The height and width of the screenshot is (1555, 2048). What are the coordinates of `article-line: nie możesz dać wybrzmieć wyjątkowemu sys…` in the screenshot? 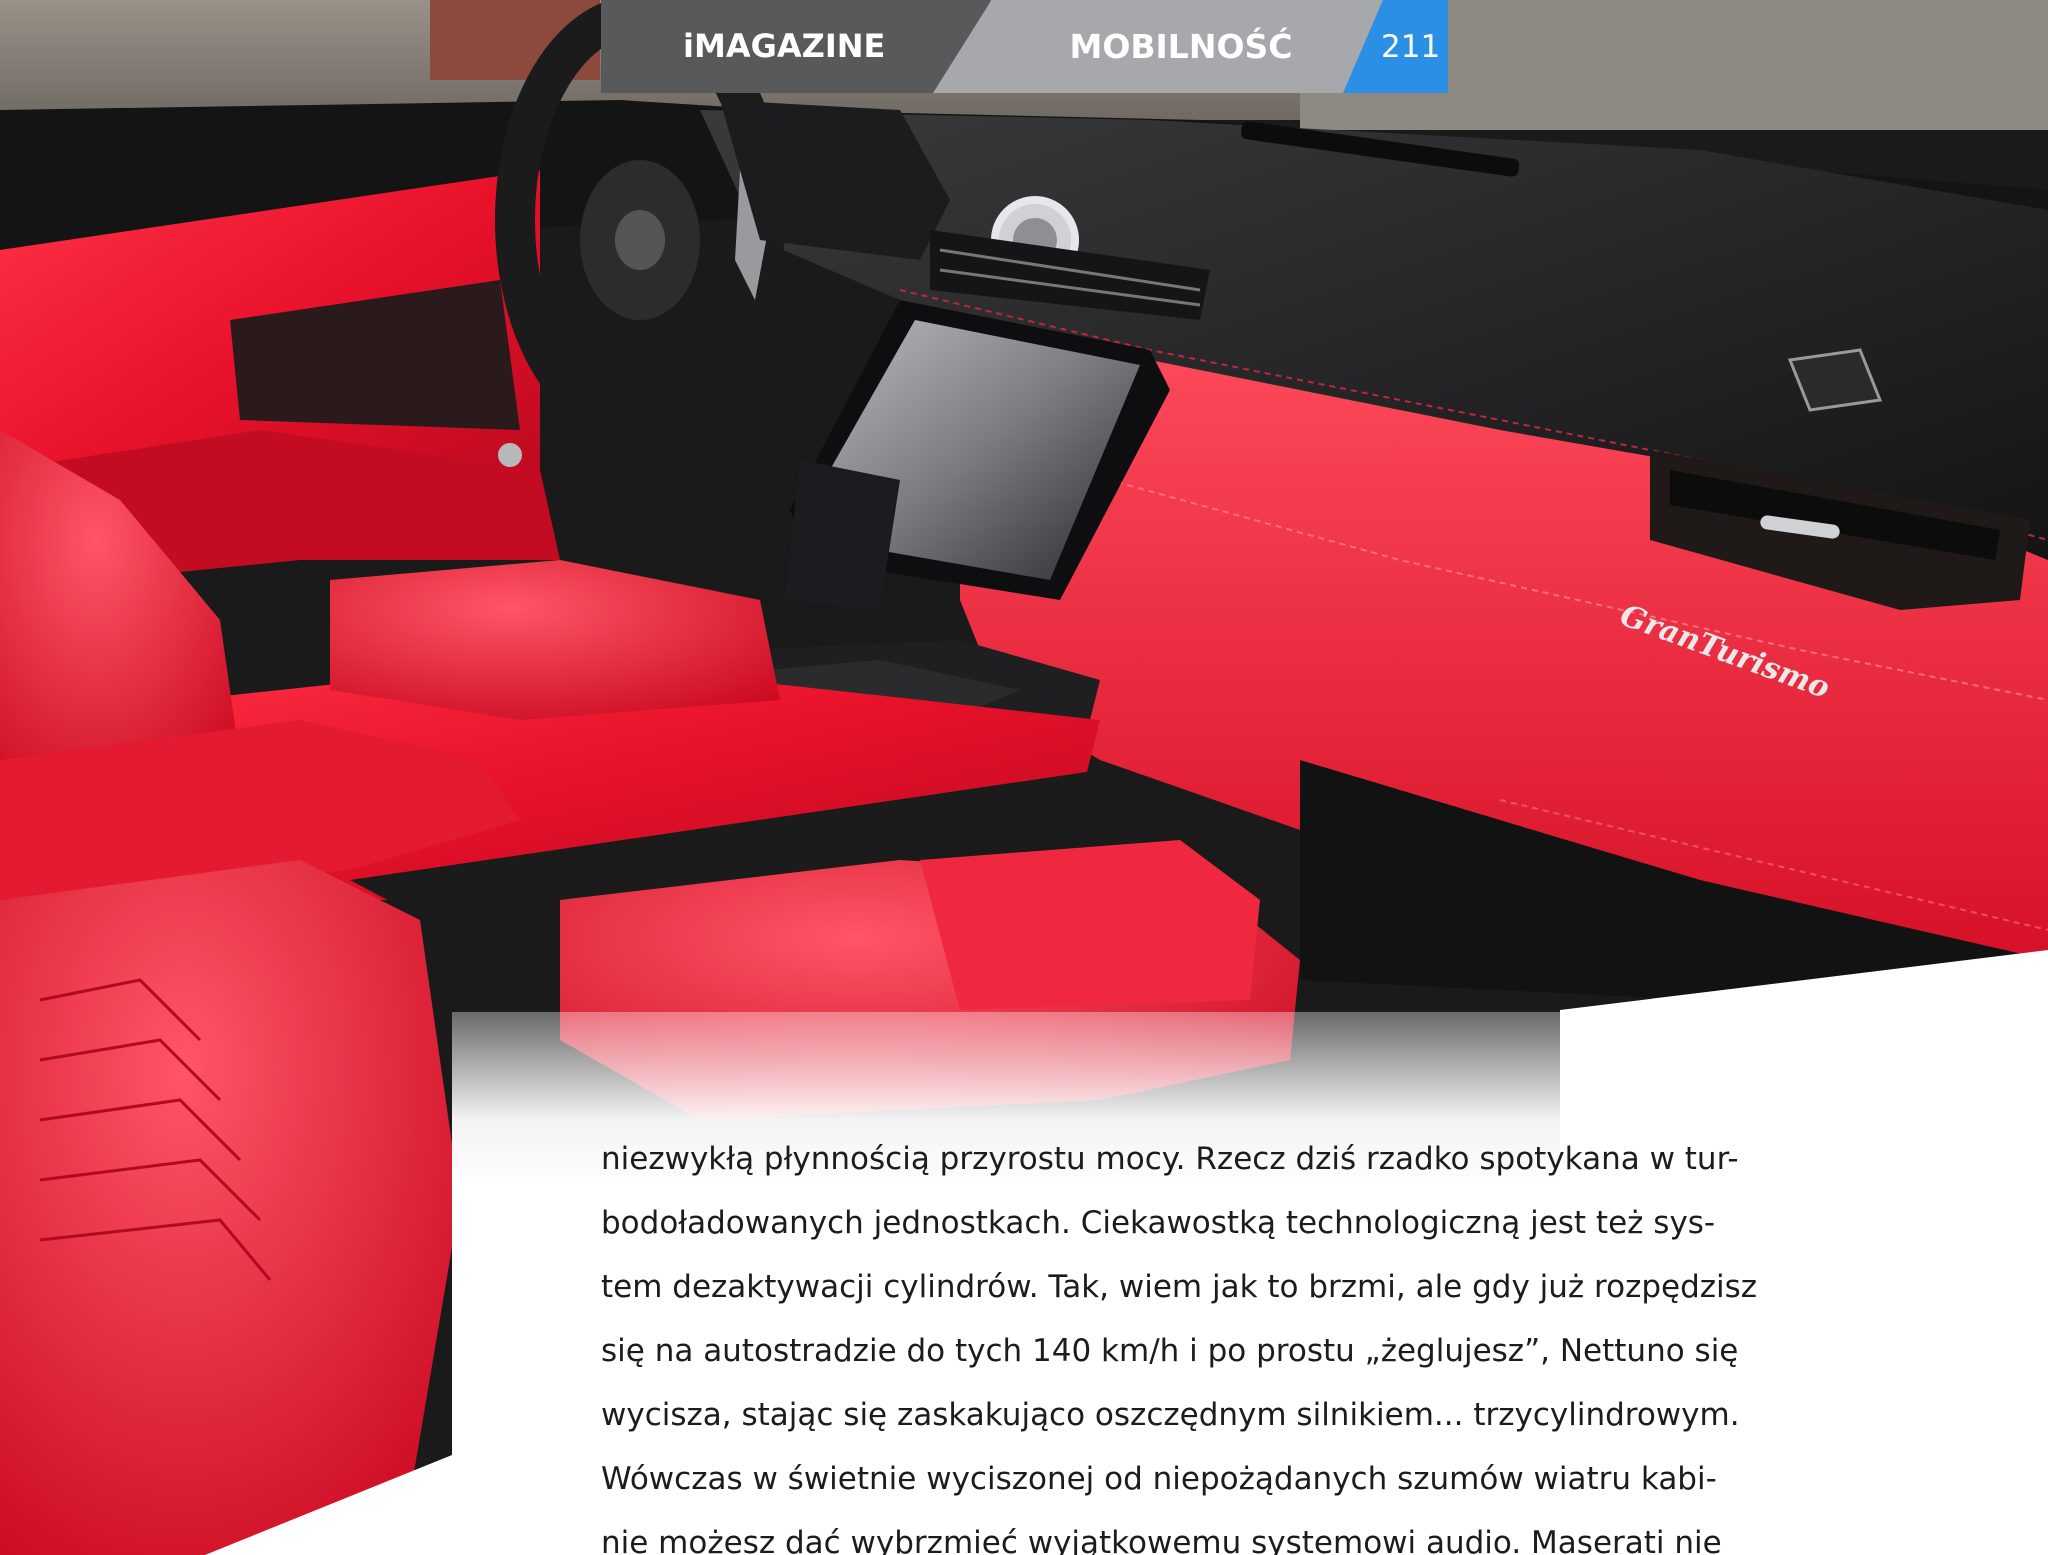 It's located at (1161, 1540).